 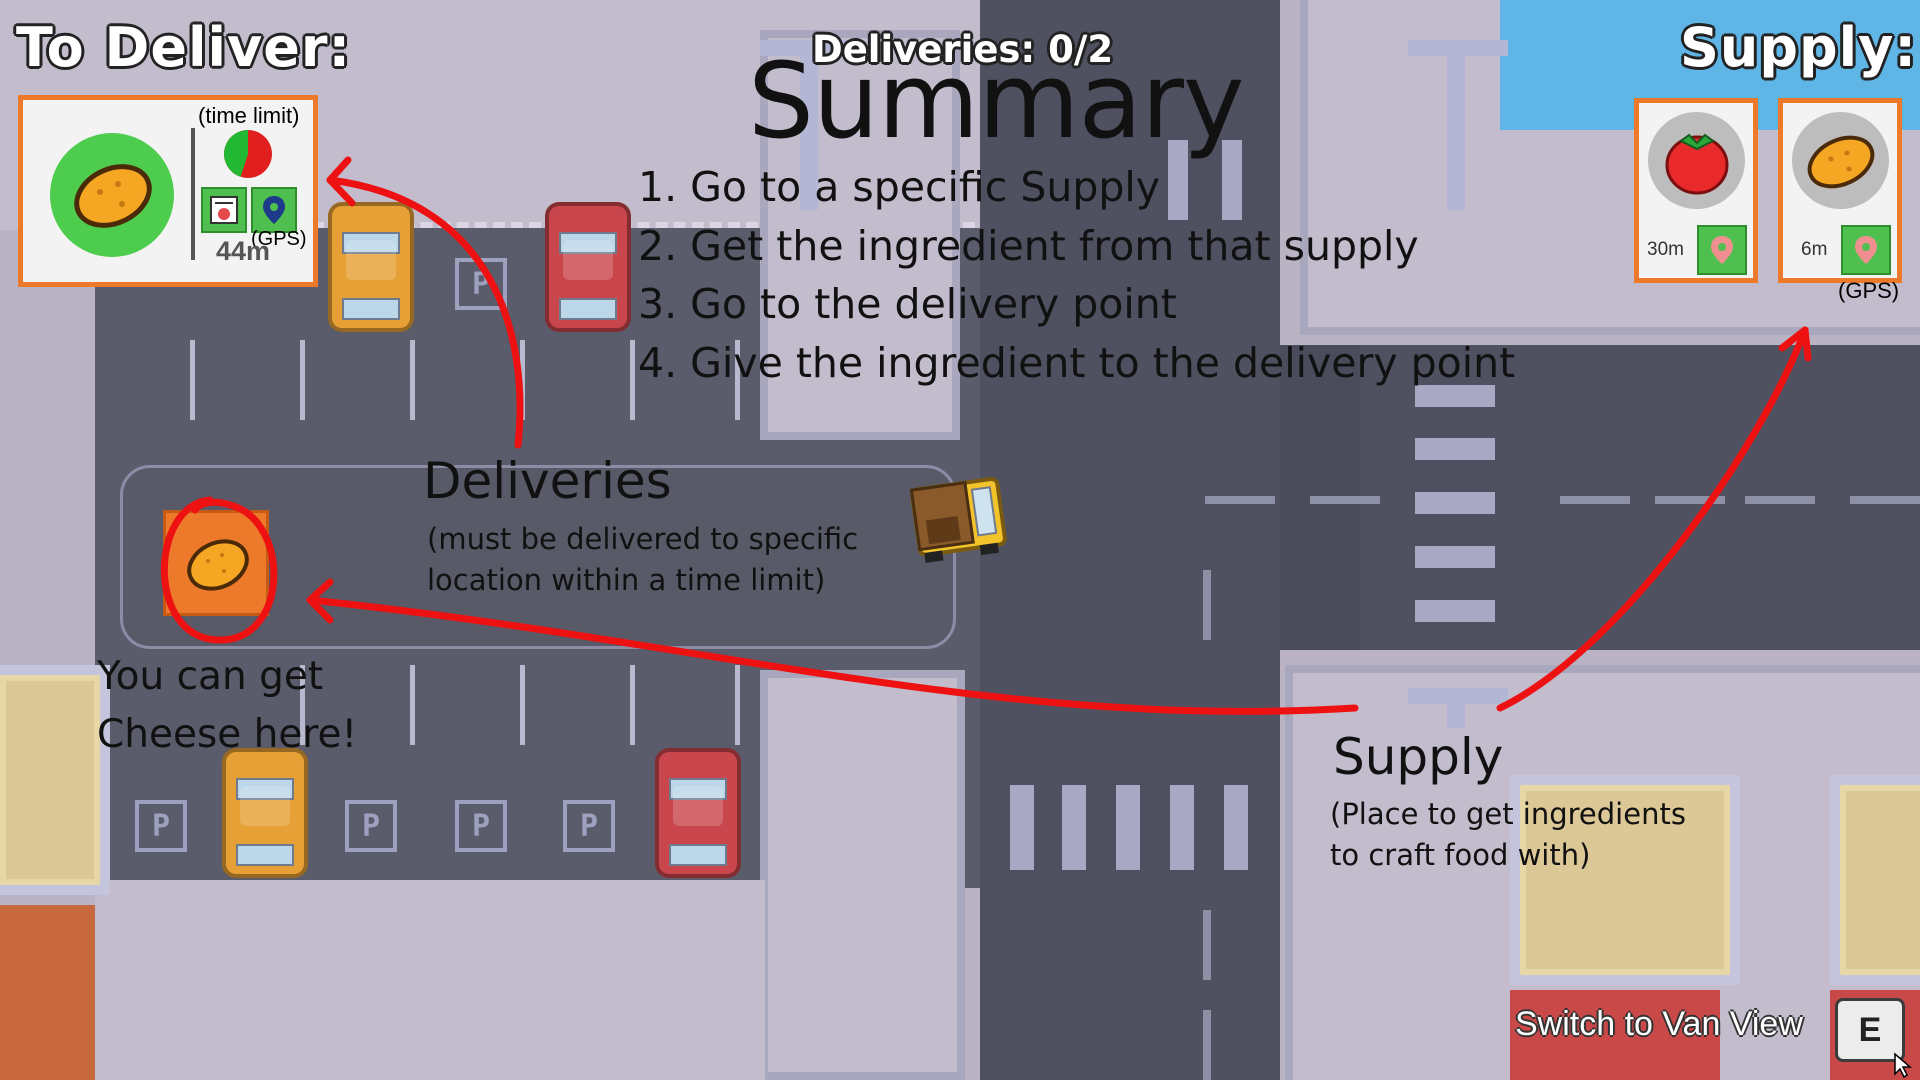 I want to click on deliveries-desc-line: location within a time limit), so click(x=626, y=580).